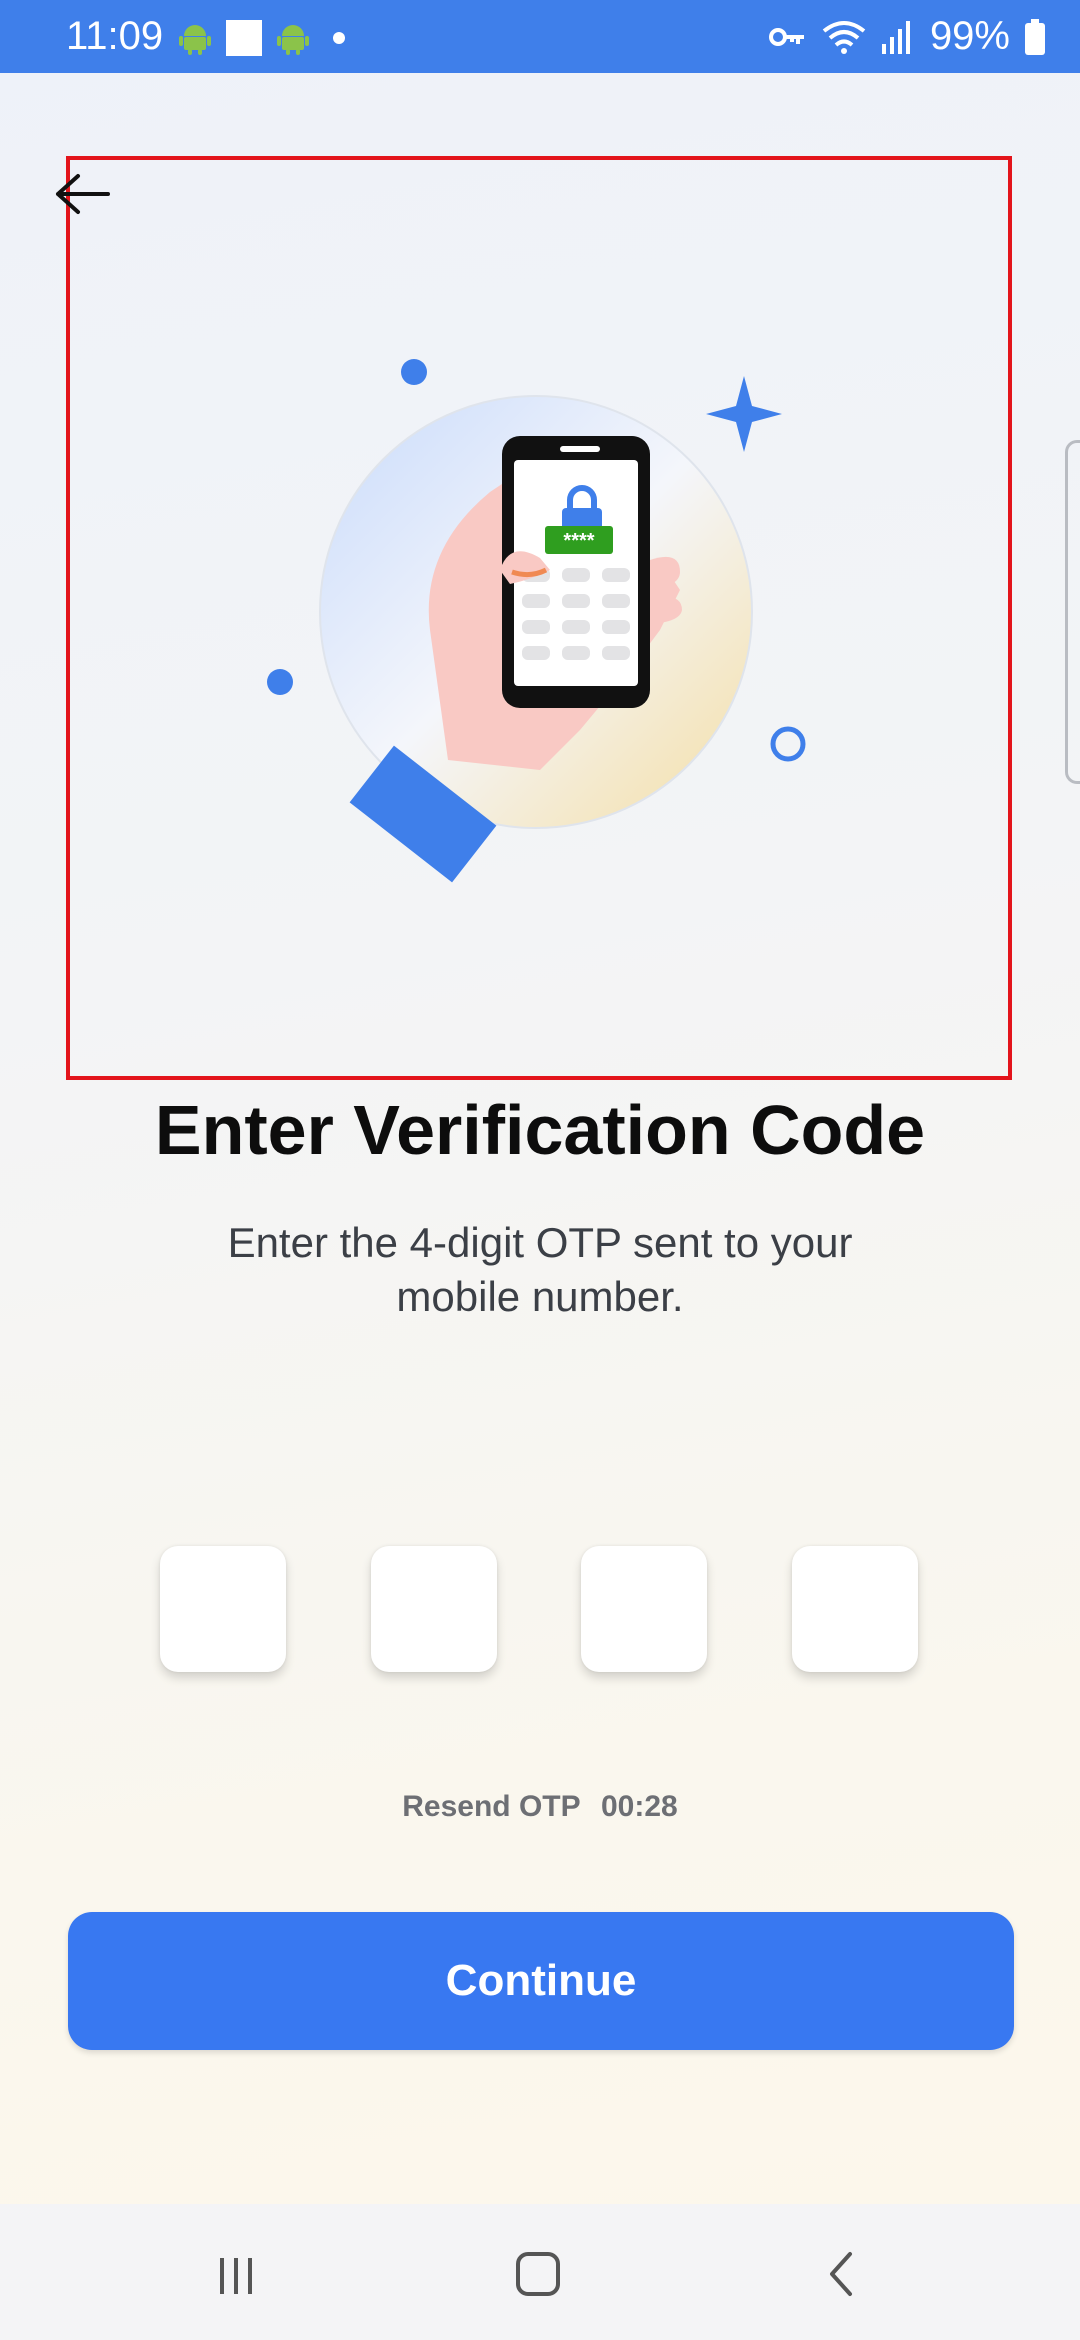 This screenshot has height=2340, width=1080. I want to click on battery-percentage: 99%, so click(969, 36).